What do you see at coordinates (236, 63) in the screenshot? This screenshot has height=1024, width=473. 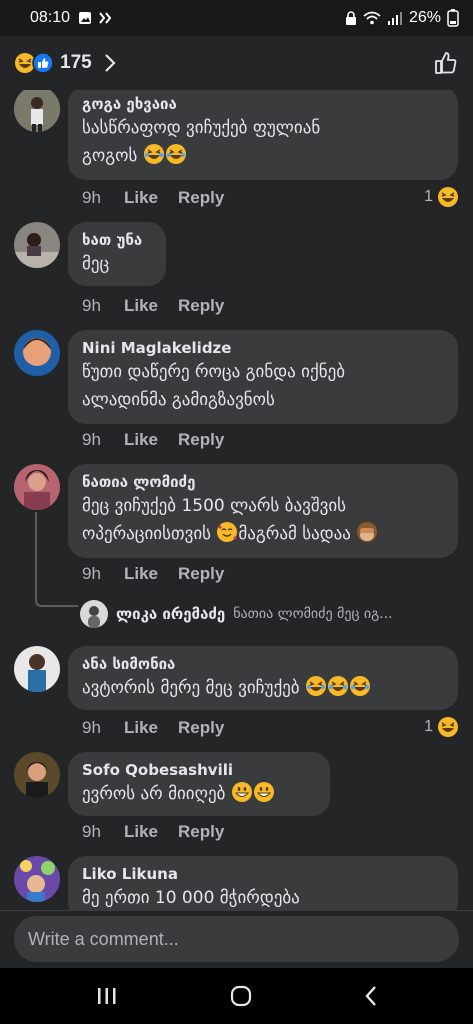 I see `reactions-header: 175` at bounding box center [236, 63].